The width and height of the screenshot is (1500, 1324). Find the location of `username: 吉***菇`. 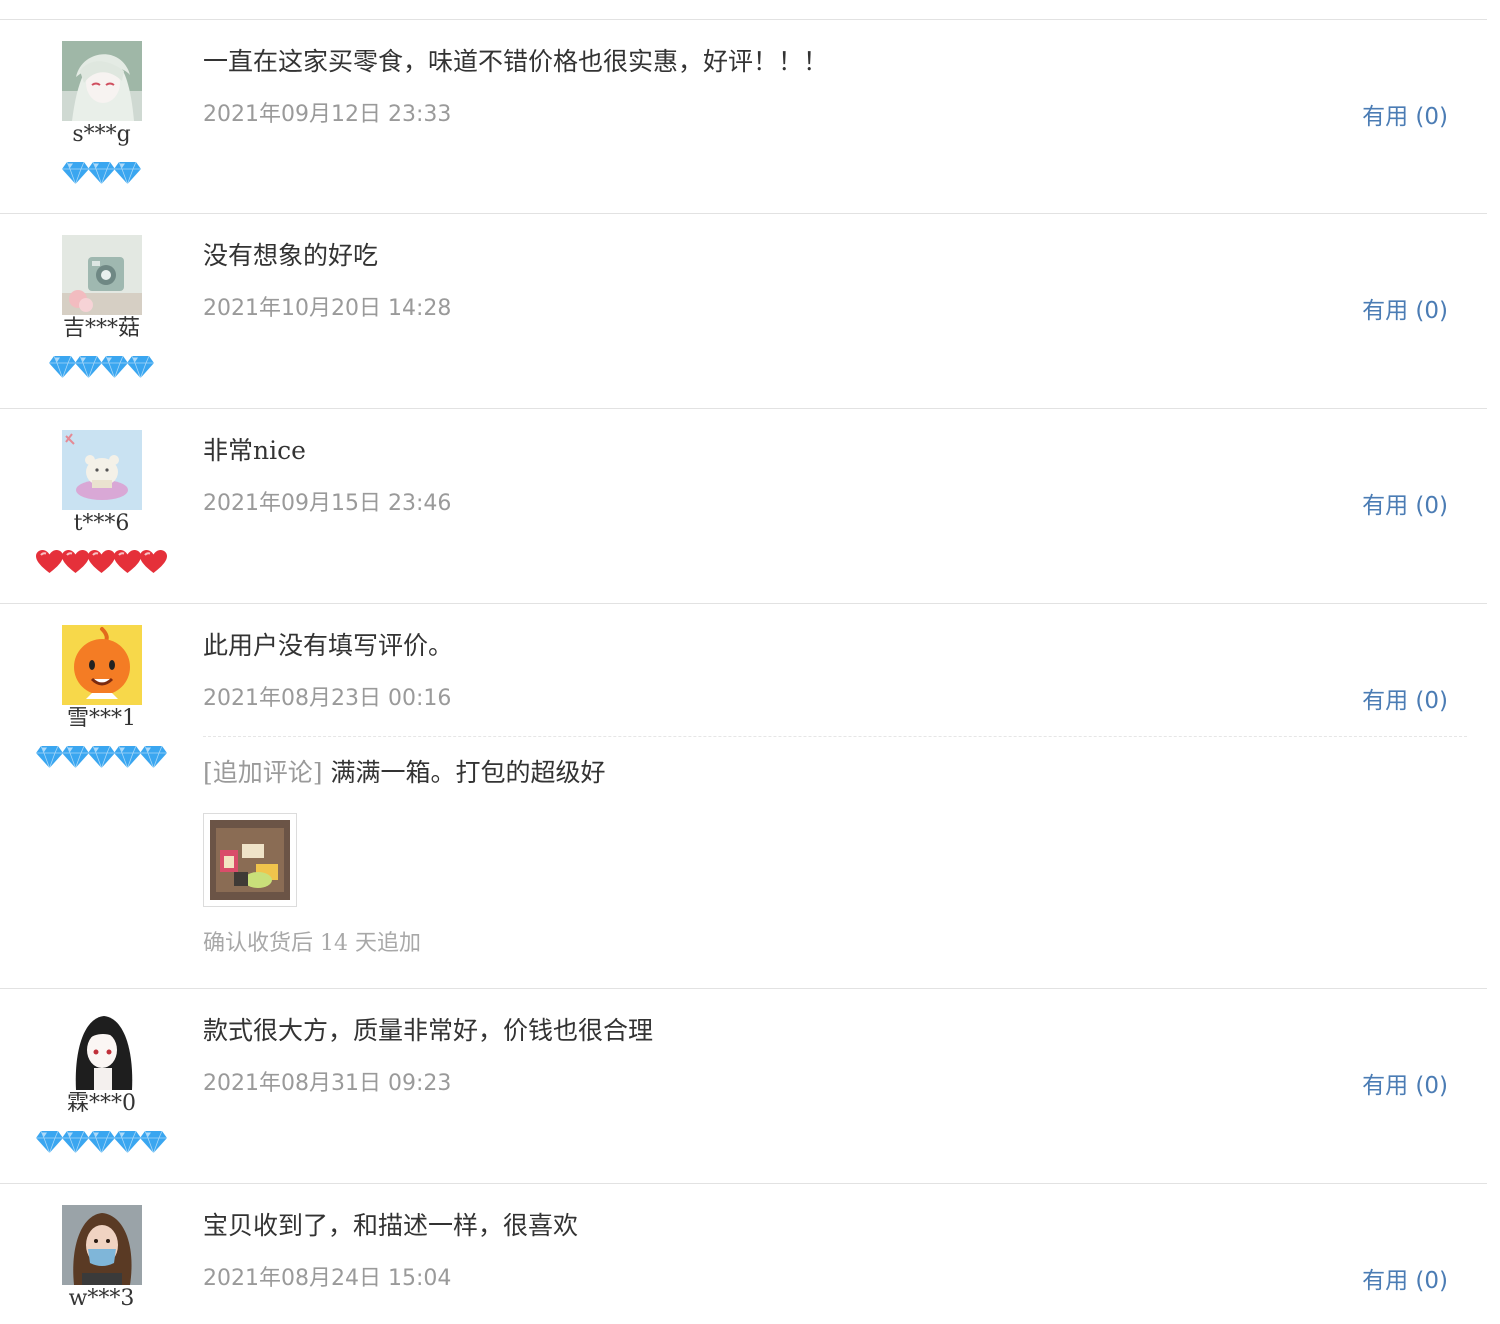

username: 吉***菇 is located at coordinates (101, 328).